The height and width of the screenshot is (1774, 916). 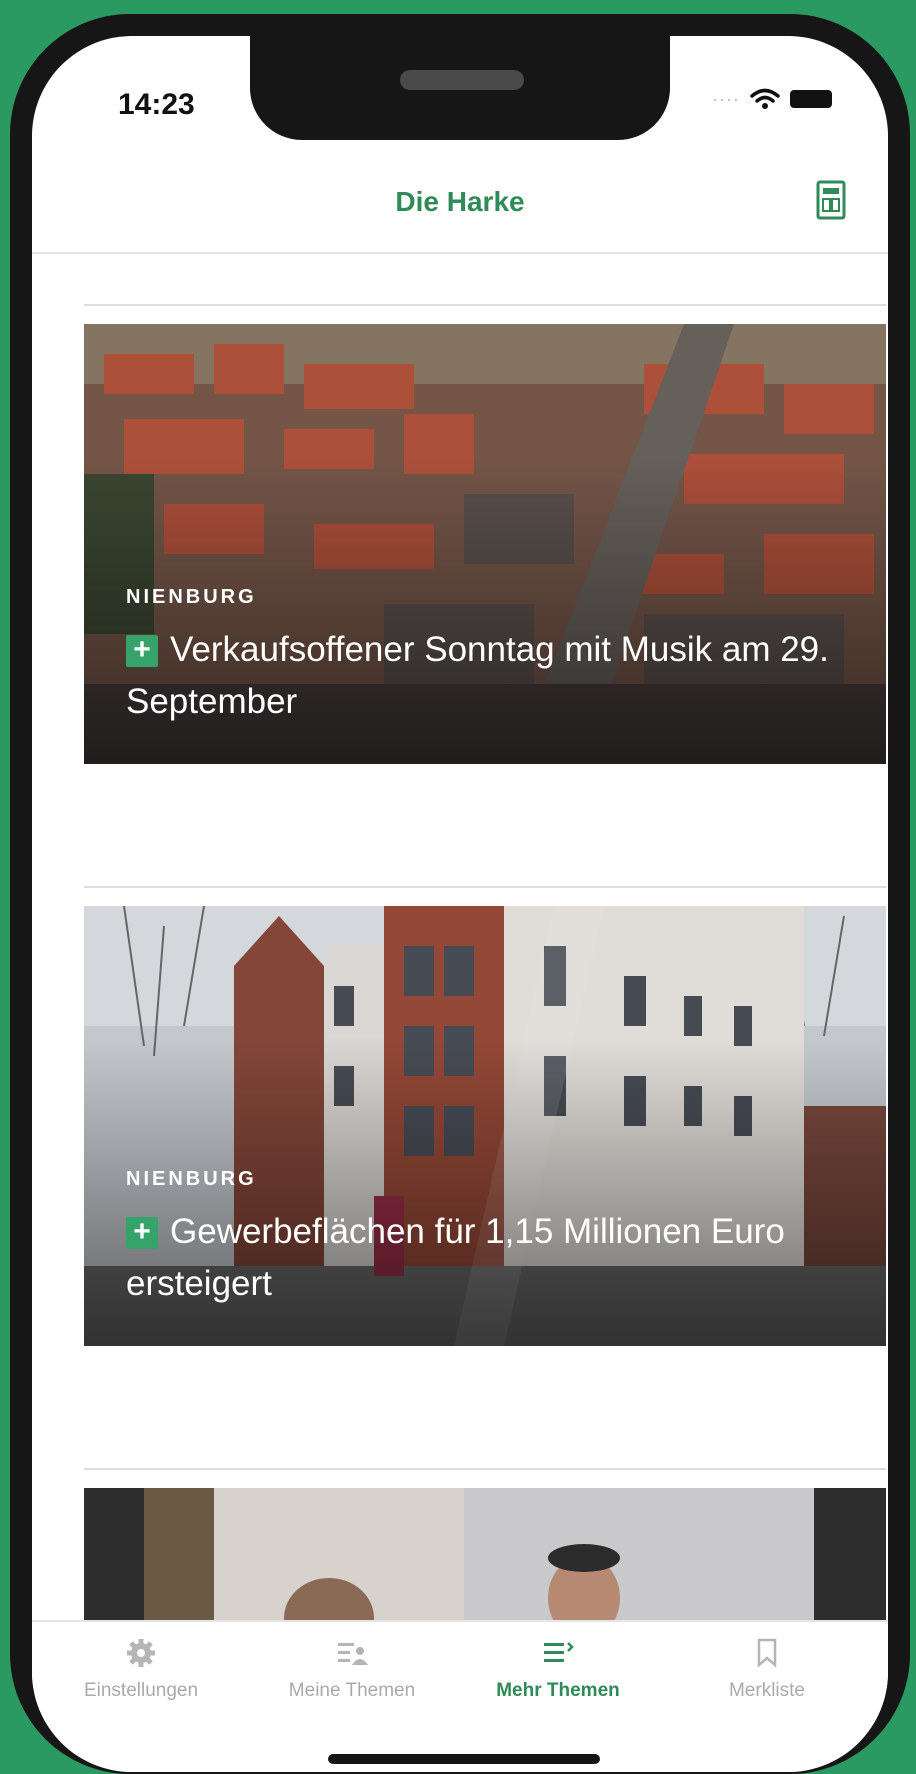 What do you see at coordinates (766, 1690) in the screenshot?
I see `tab-label: Merkliste` at bounding box center [766, 1690].